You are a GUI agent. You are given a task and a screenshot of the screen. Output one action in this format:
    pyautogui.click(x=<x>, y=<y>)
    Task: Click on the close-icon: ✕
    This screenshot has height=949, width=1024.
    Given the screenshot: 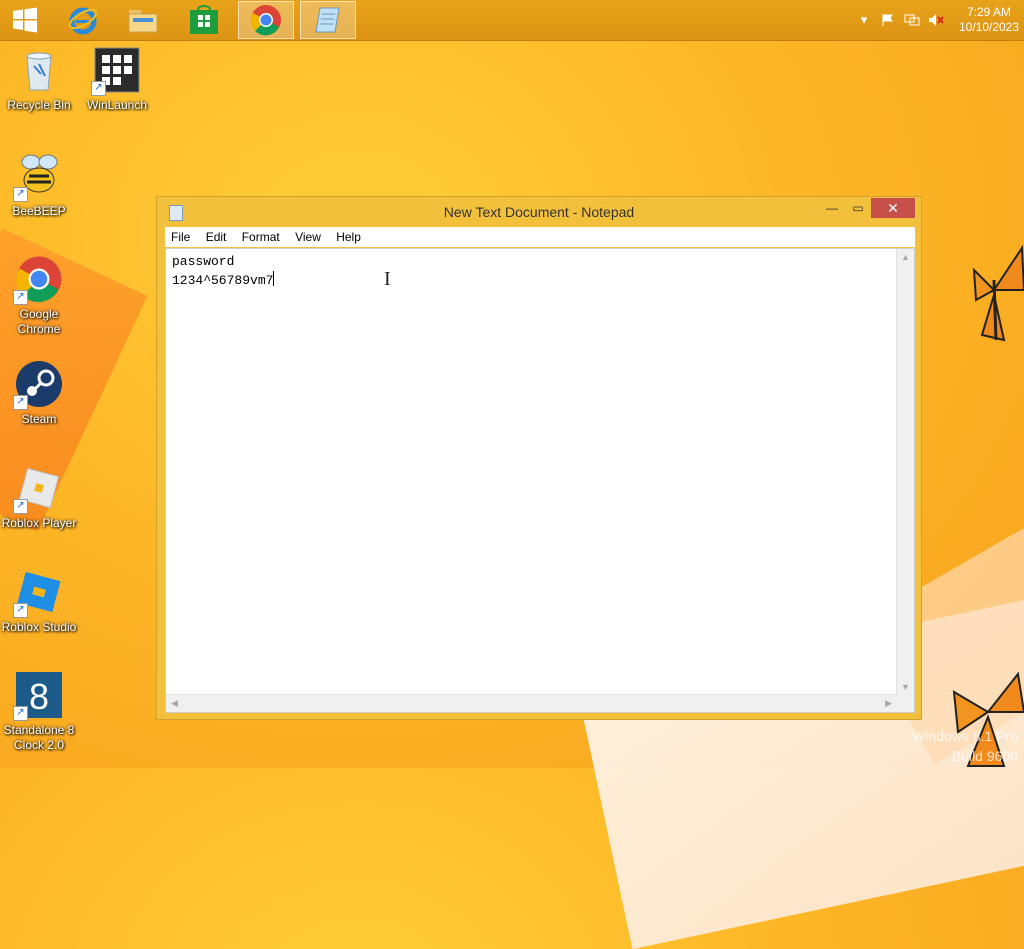 What is the action you would take?
    pyautogui.click(x=893, y=207)
    